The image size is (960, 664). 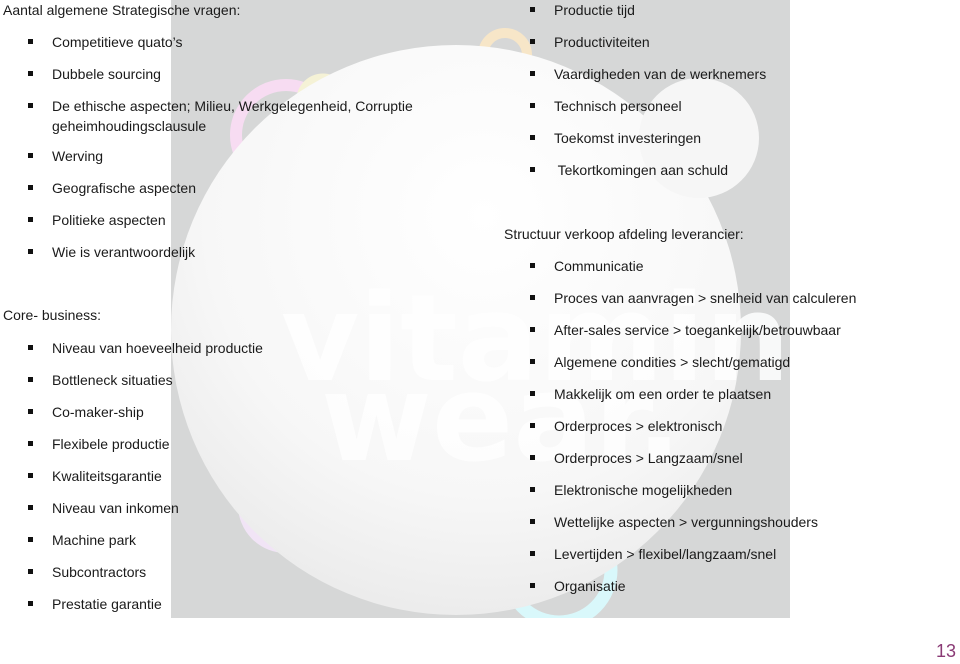 I want to click on list-item: Makkelijk om een order te plaatsen, so click(x=650, y=394).